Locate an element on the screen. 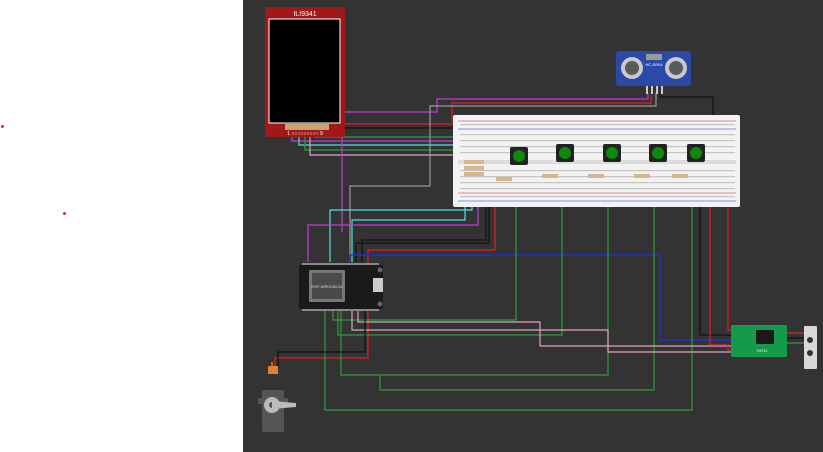 The height and width of the screenshot is (452, 823). hx711-label: HX711 is located at coordinates (762, 351).